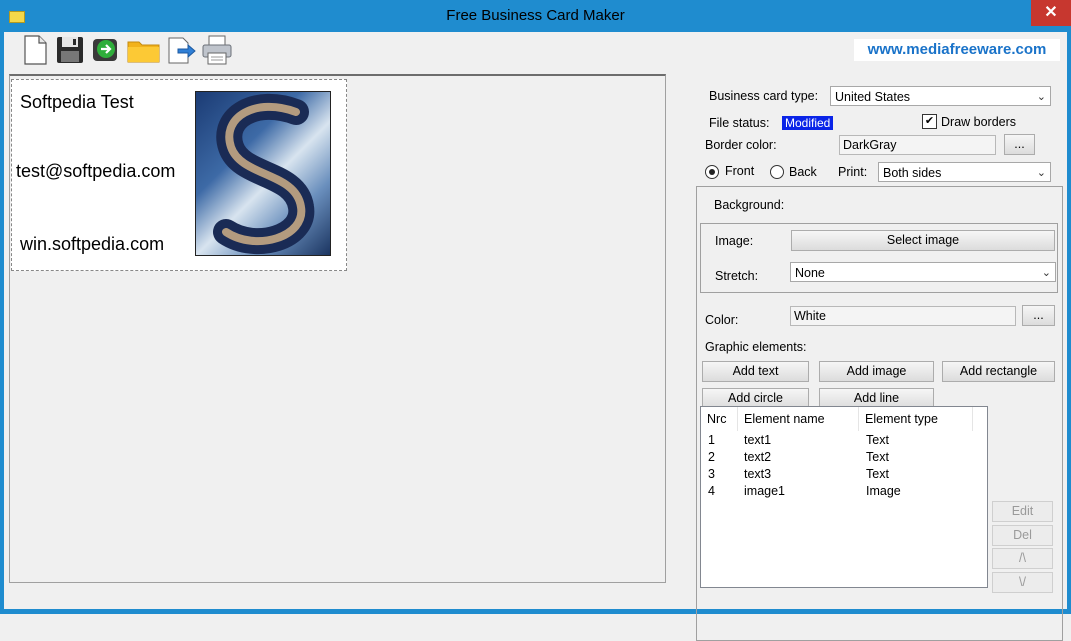  Describe the element at coordinates (964, 172) in the screenshot. I see `print-select: Both sides ⌄` at that location.